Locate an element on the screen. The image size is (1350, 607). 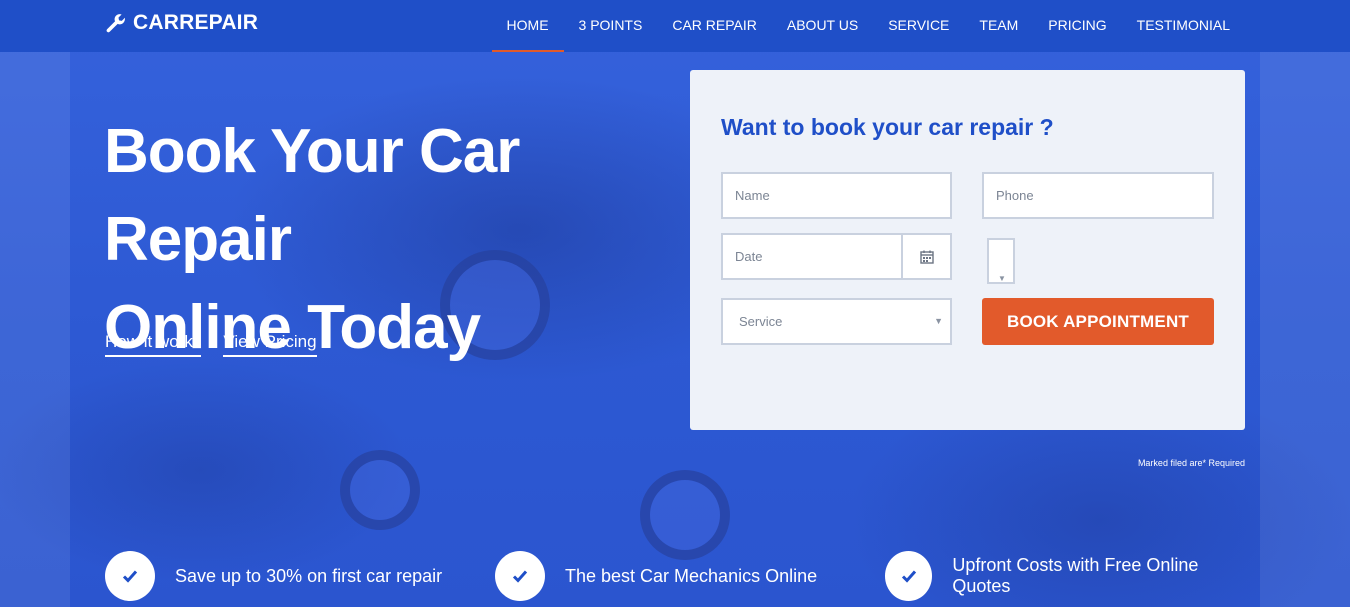
nav-testimonial: TESTIMONIAL is located at coordinates (1183, 26).